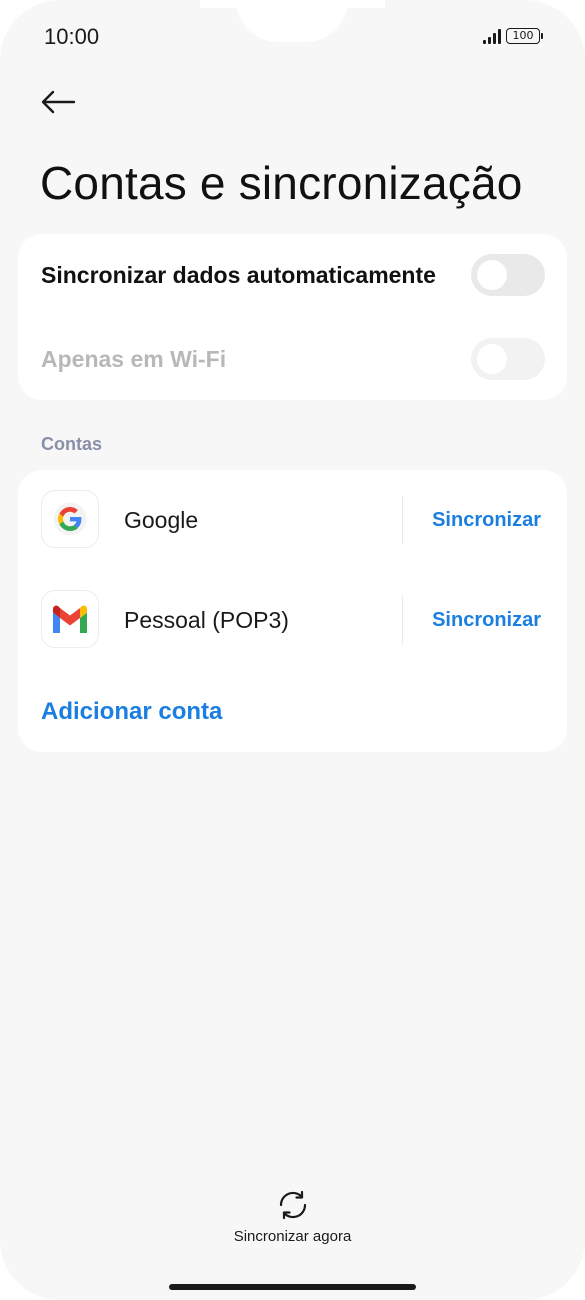 Image resolution: width=585 pixels, height=1300 pixels. Describe the element at coordinates (486, 620) in the screenshot. I see `sync-pop3-button: Sincronizar` at that location.